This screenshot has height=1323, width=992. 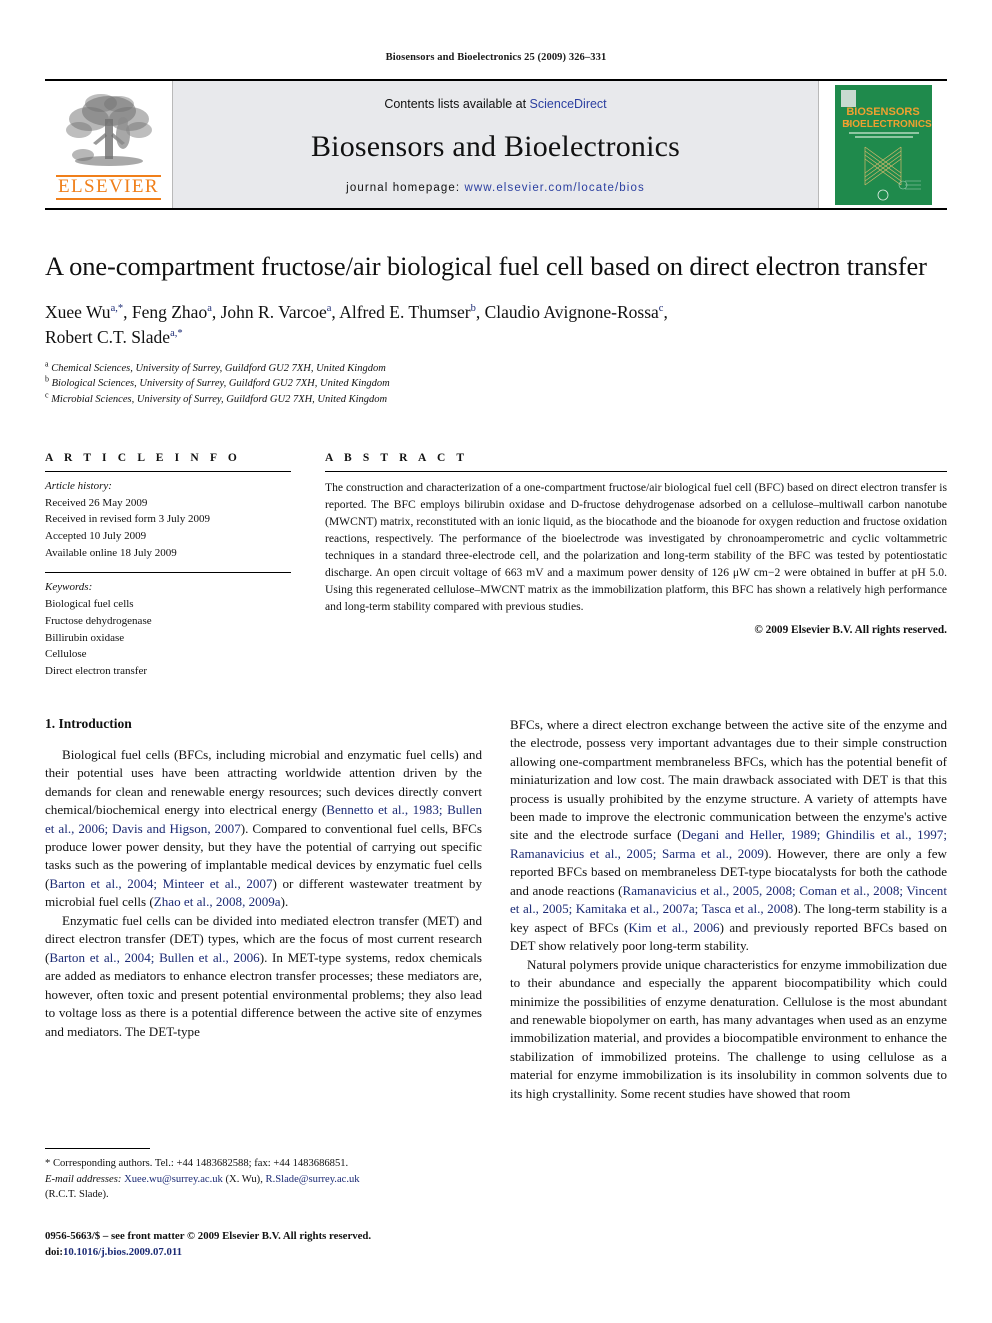 What do you see at coordinates (54, 1252) in the screenshot?
I see `doi-label: doi:` at bounding box center [54, 1252].